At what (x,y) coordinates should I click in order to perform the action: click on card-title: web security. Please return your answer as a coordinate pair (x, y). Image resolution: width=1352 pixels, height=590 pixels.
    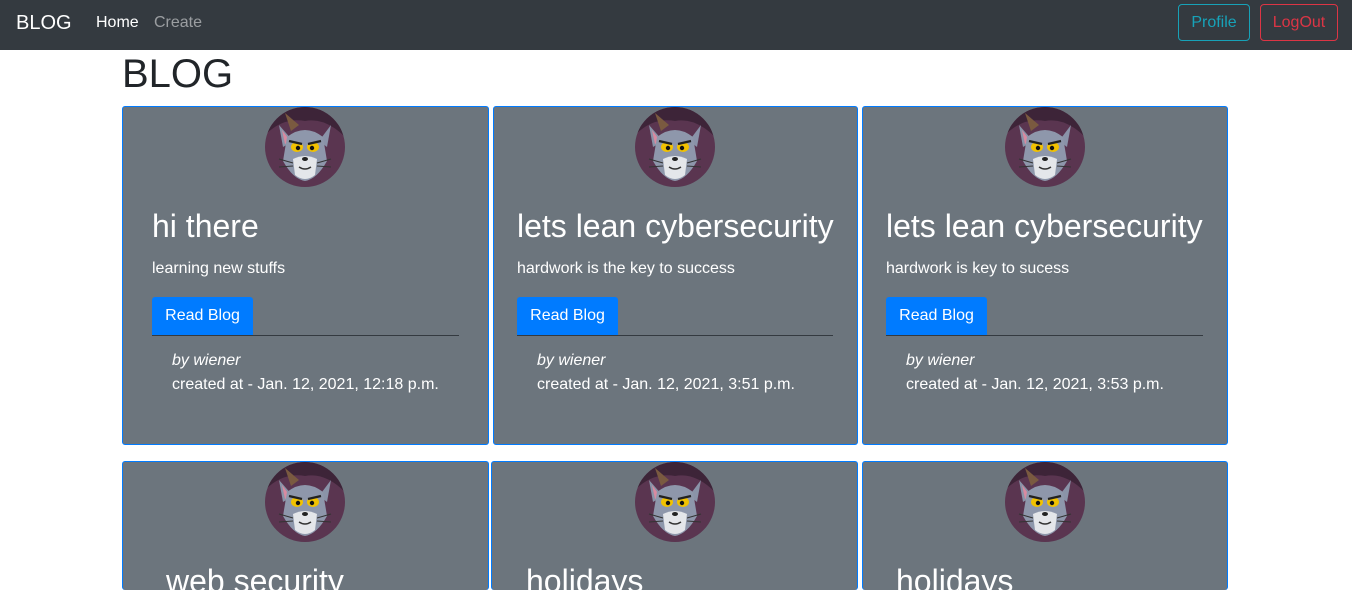
    Looking at the image, I should click on (255, 576).